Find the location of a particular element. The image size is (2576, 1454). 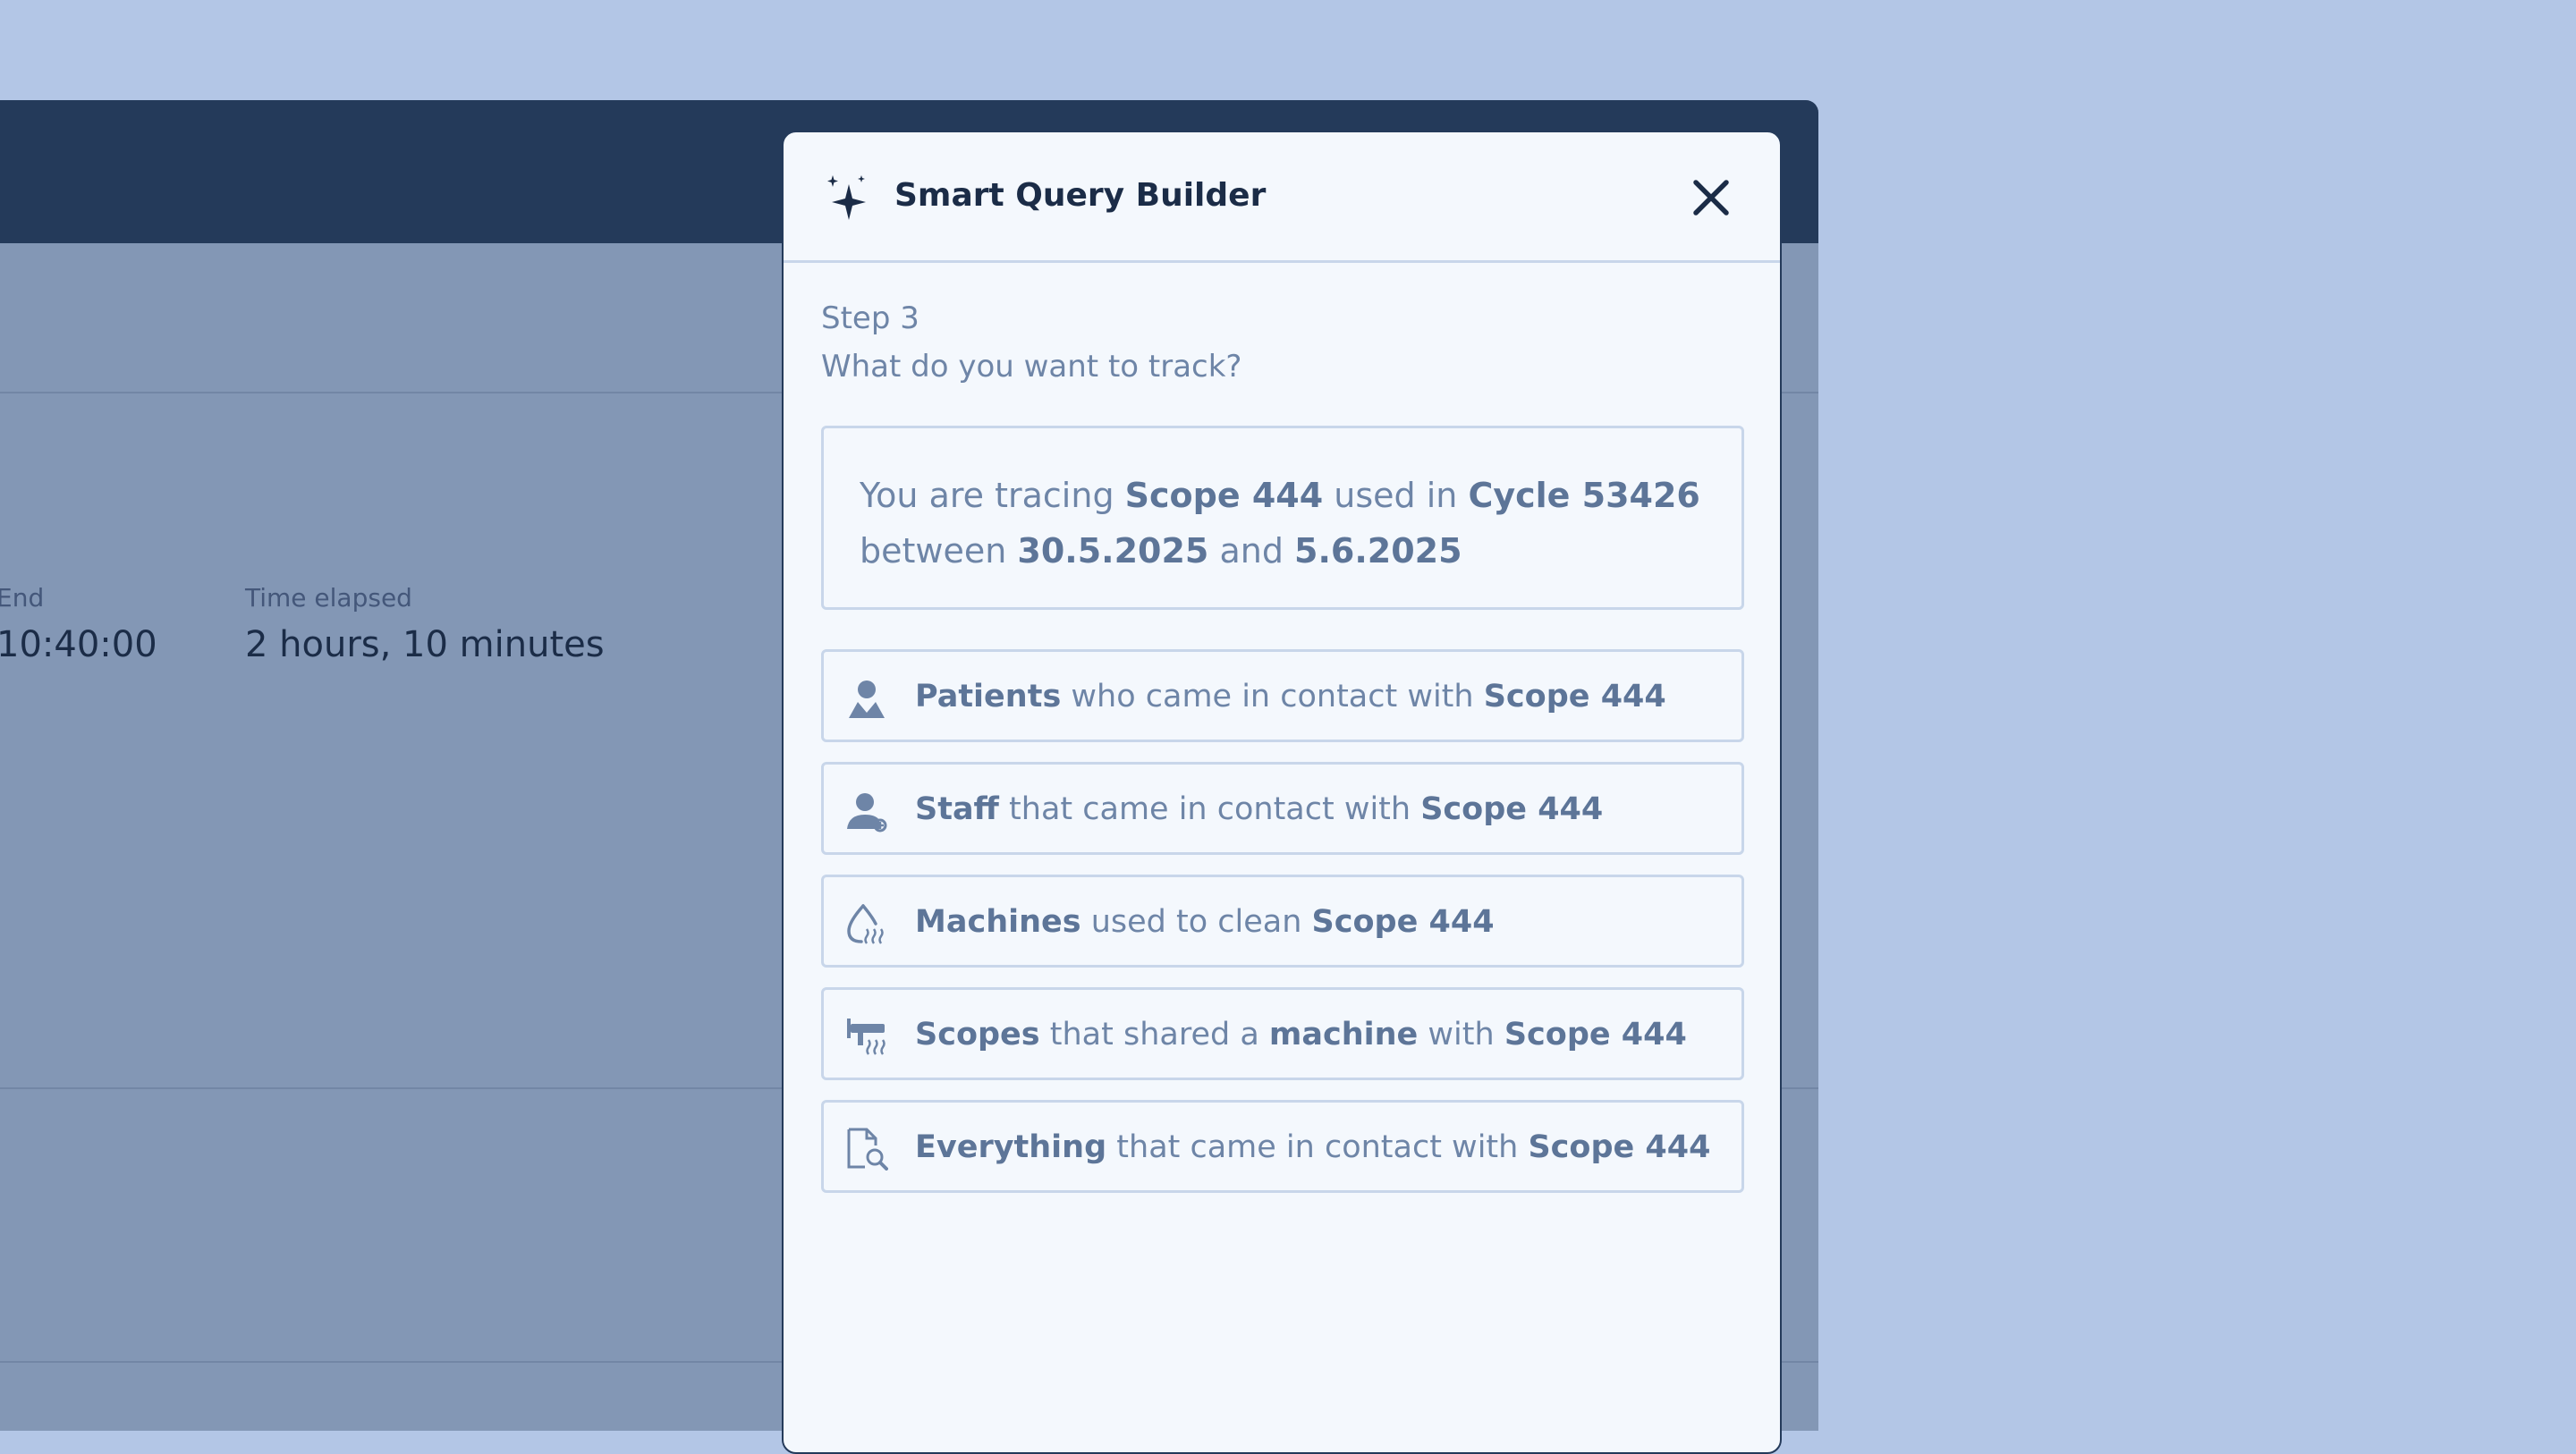

scopes-icon is located at coordinates (866, 1037).